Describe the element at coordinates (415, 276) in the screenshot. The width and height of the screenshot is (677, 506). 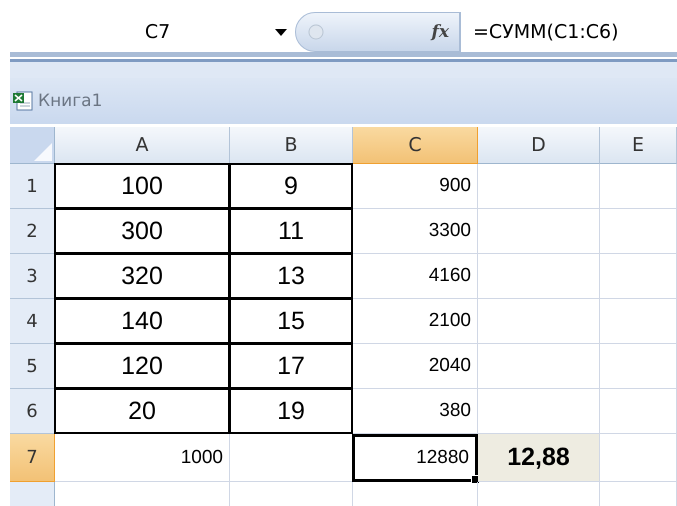
I see `table-cell: 4160` at that location.